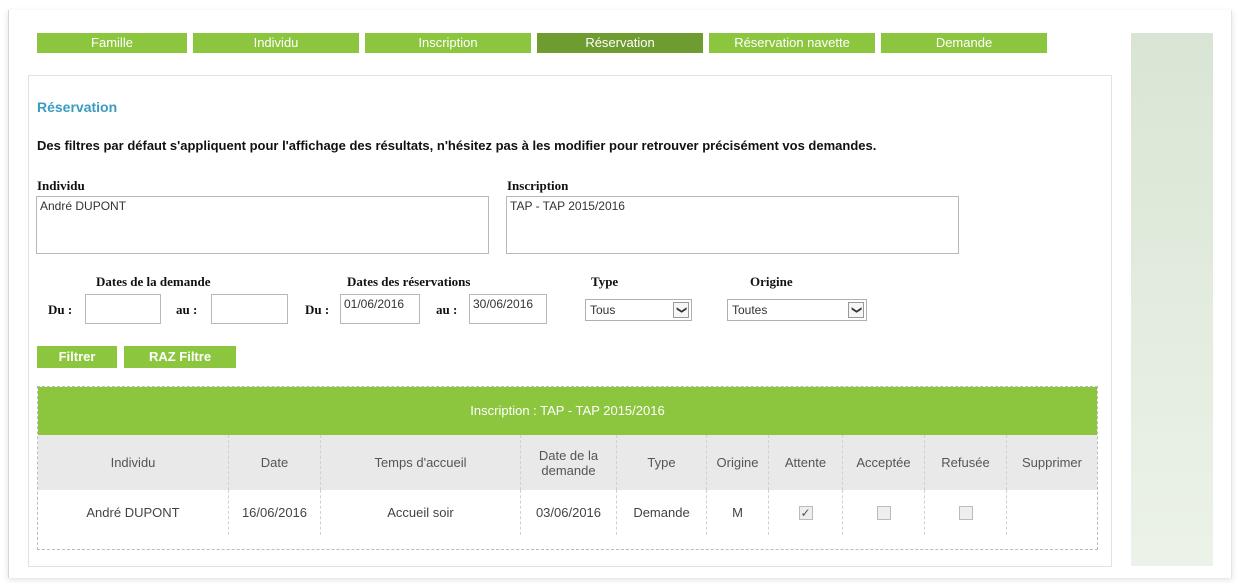 Image resolution: width=1239 pixels, height=583 pixels. Describe the element at coordinates (738, 462) in the screenshot. I see `col-origine: Origine` at that location.